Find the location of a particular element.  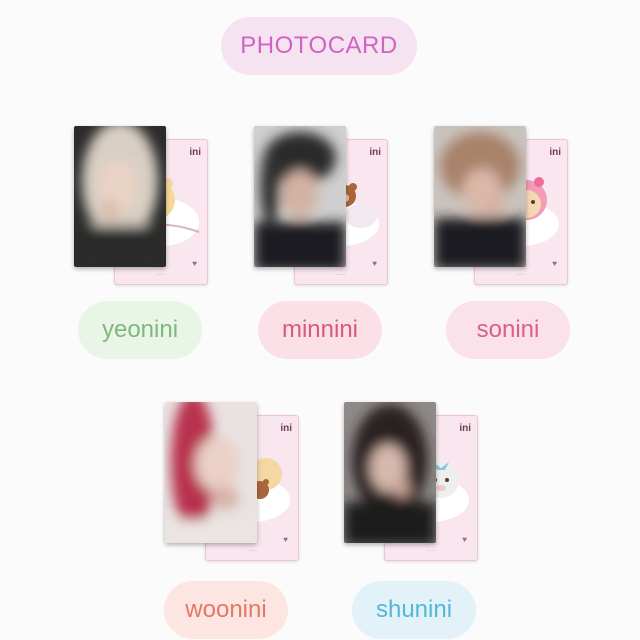

name-pill-yeonini: yeonini is located at coordinates (140, 330).